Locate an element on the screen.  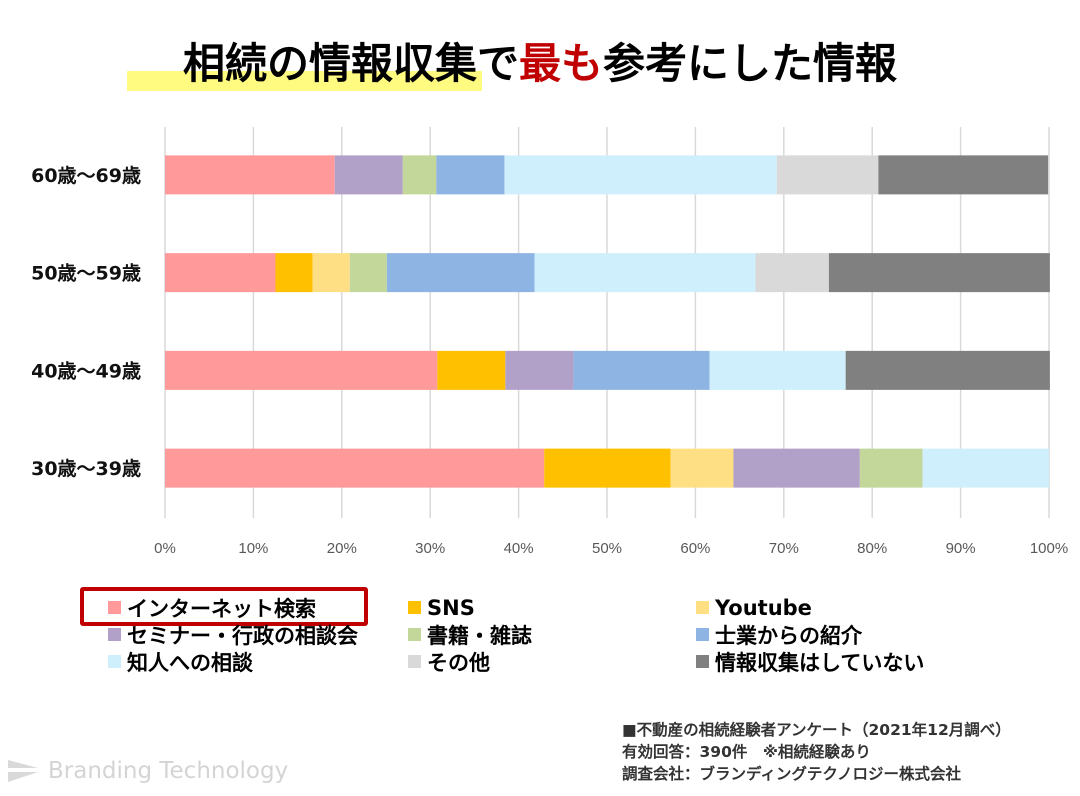
x-tick-label: 40% is located at coordinates (519, 548).